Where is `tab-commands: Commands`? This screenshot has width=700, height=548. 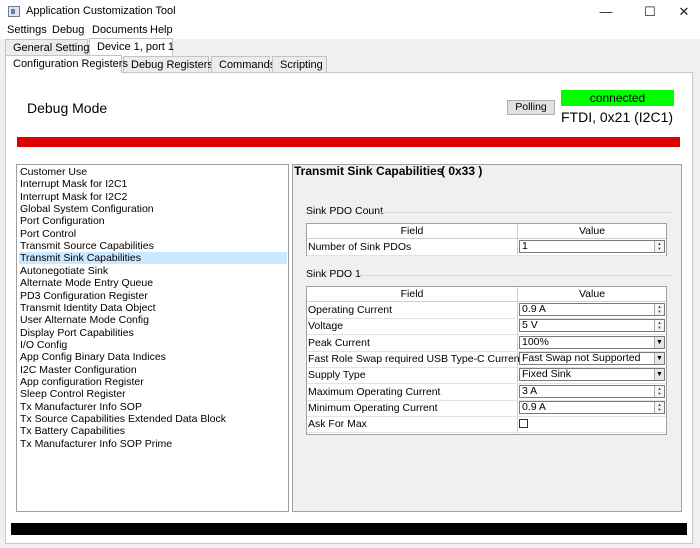
tab-commands: Commands is located at coordinates (243, 64).